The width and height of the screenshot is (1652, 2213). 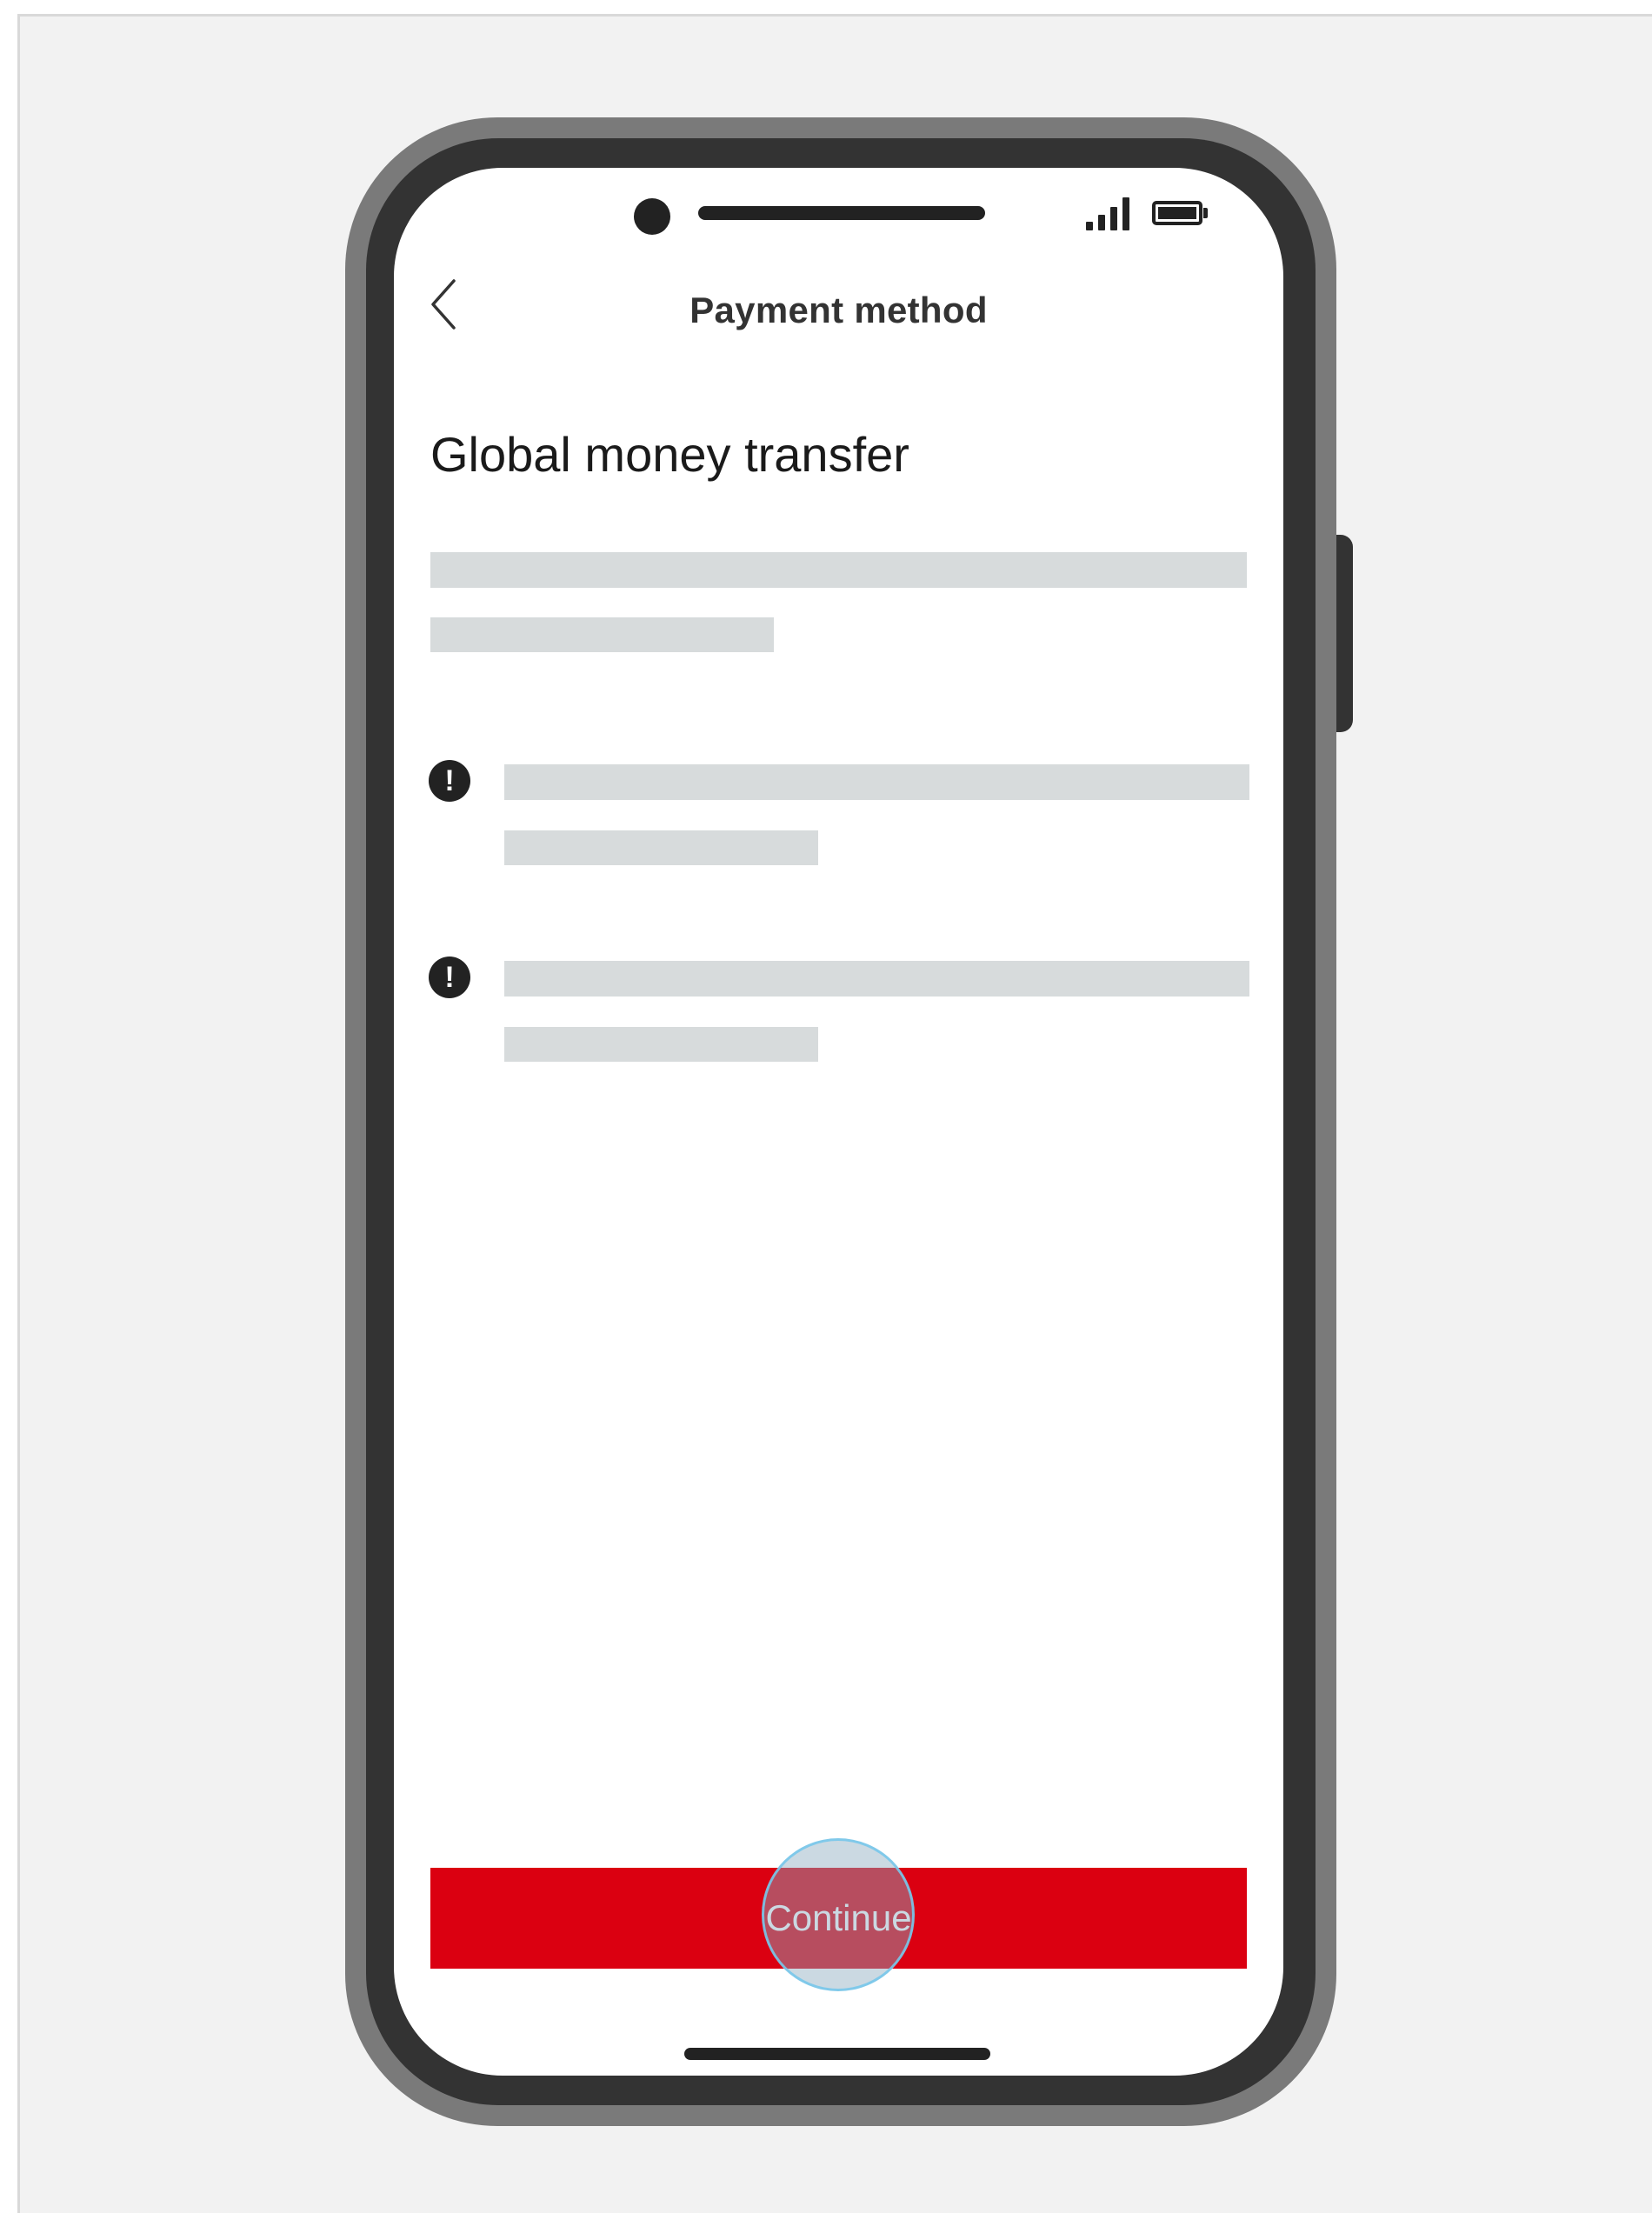 What do you see at coordinates (837, 2054) in the screenshot?
I see `home-indicator` at bounding box center [837, 2054].